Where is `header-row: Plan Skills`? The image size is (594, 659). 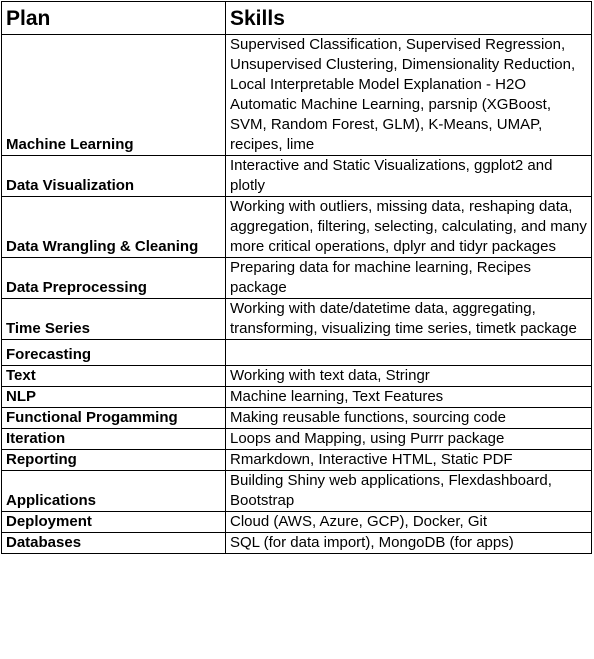
header-row: Plan Skills is located at coordinates (296, 18).